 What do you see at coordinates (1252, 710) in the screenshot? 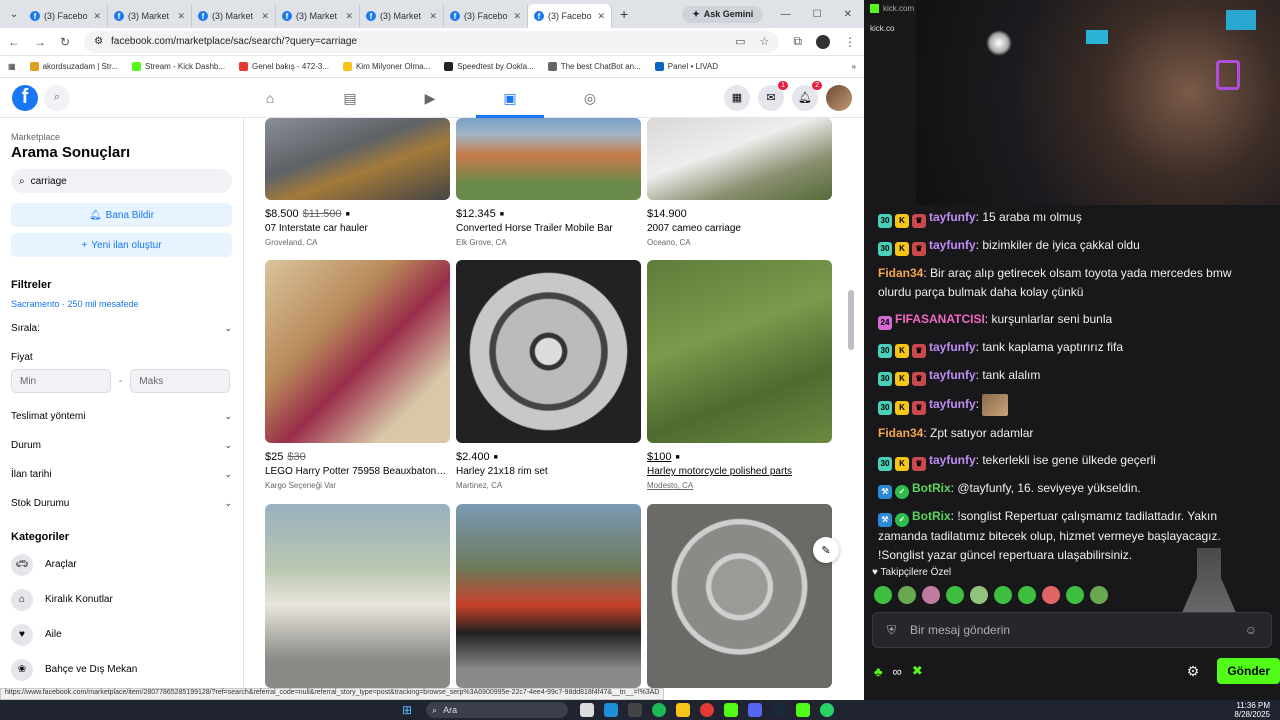
I see `clock: 11:36 PM 8/28/2025` at bounding box center [1252, 710].